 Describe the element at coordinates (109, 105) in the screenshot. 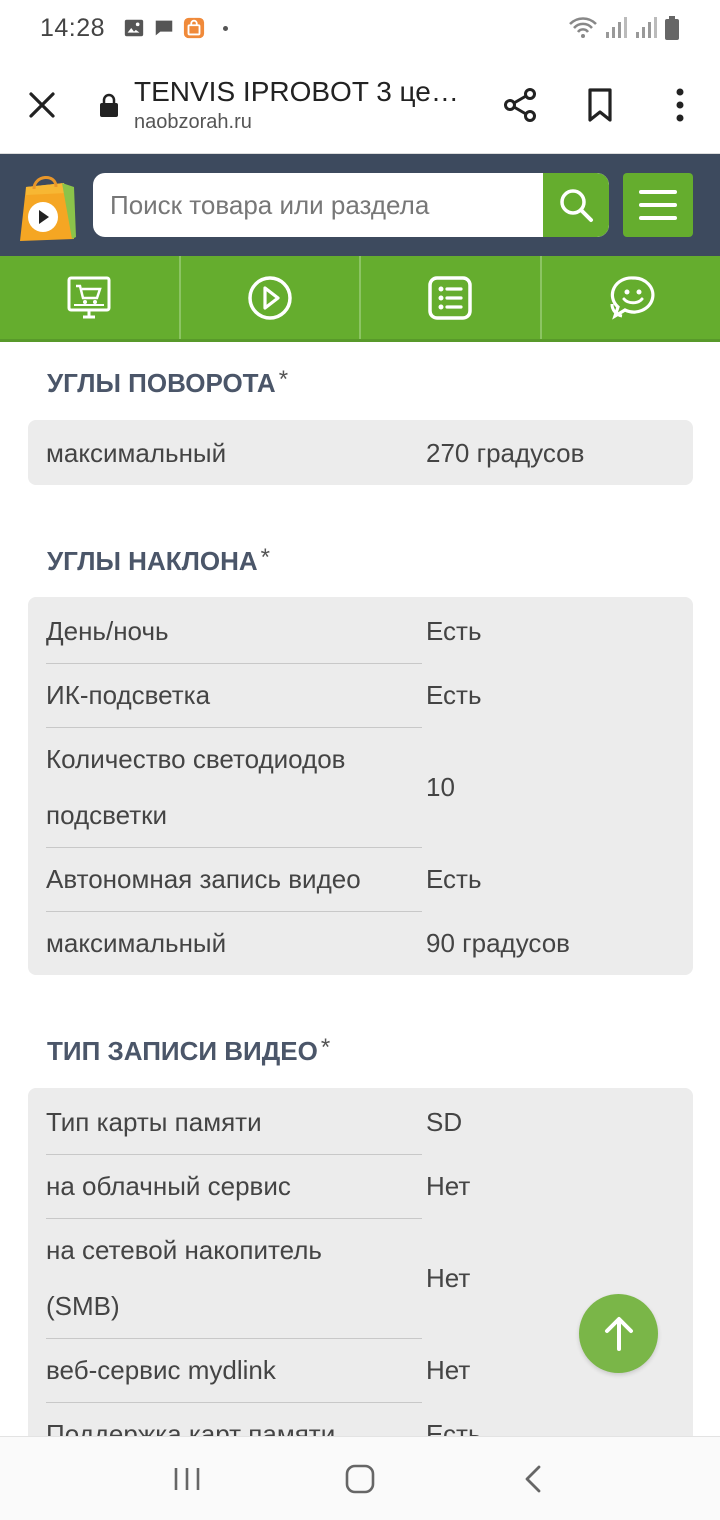

I see `lock-icon` at that location.